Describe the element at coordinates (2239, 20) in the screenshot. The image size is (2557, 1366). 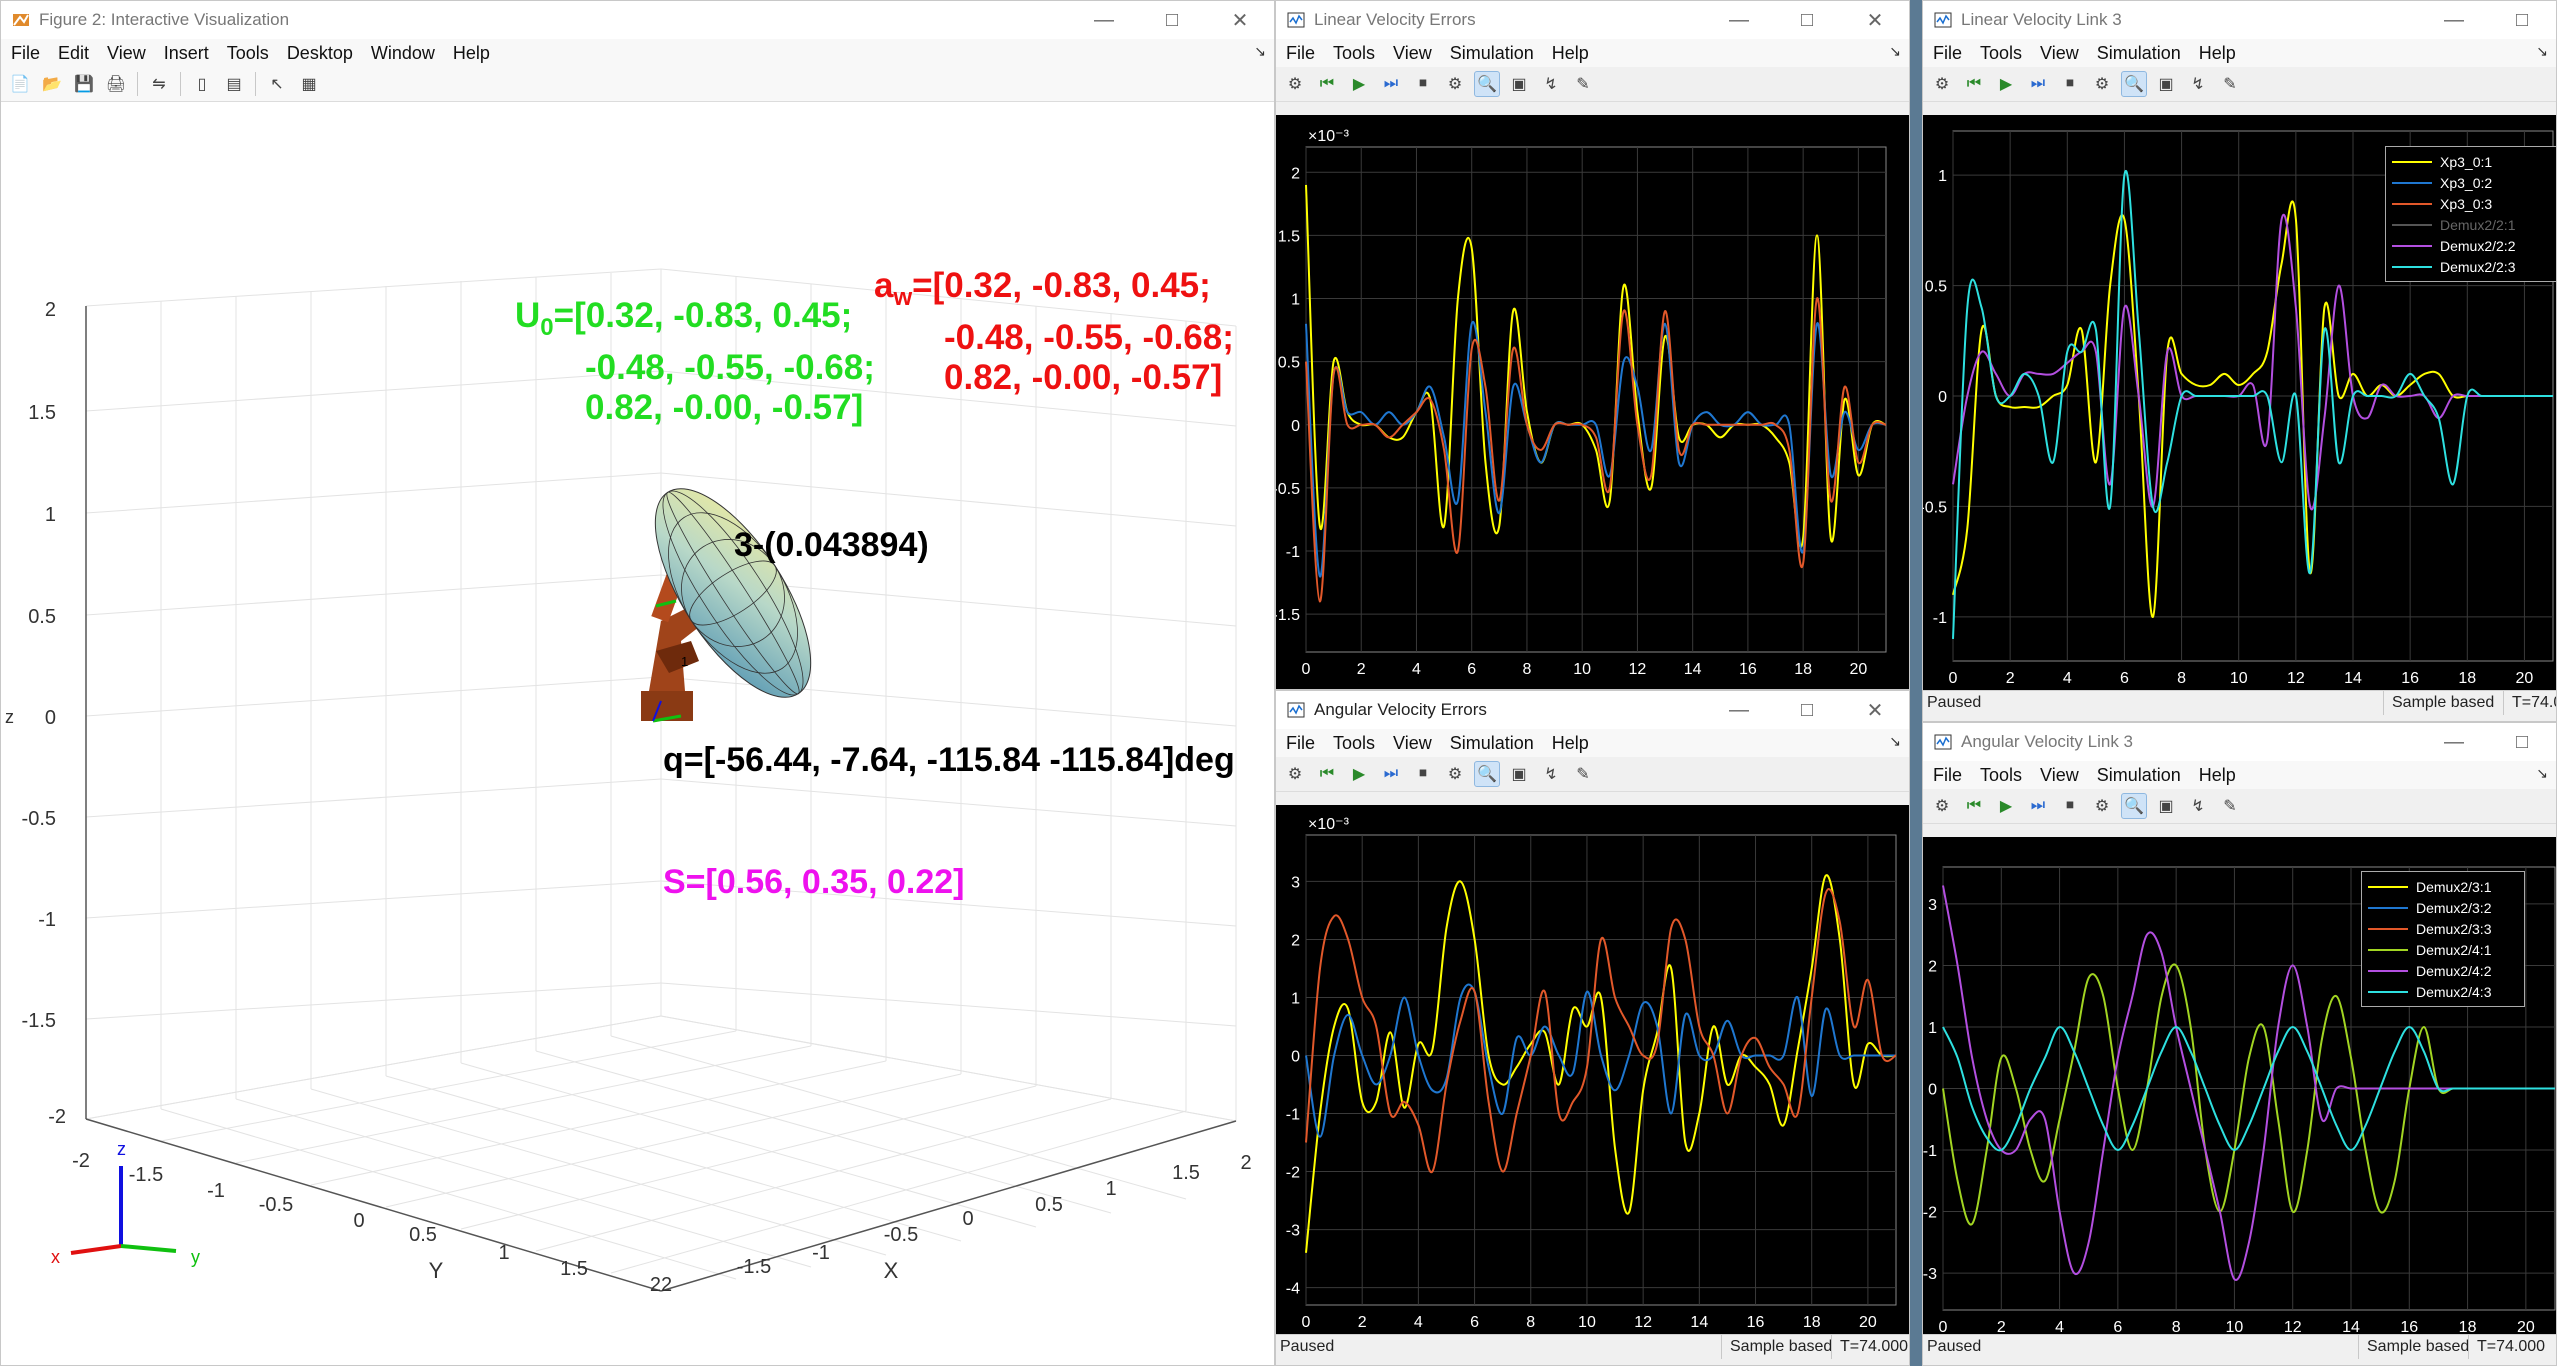
I see `scope-titlebar: Linear Velocity Link 3 — □` at that location.